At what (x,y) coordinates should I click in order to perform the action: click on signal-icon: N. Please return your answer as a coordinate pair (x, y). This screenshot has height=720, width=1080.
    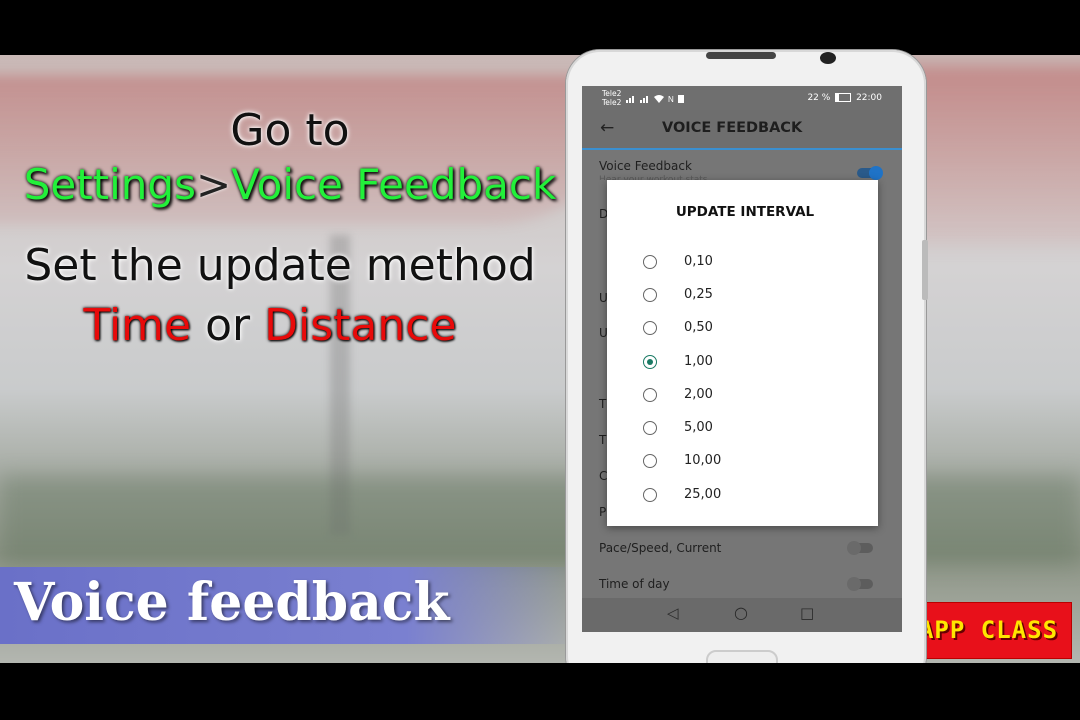
    Looking at the image, I should click on (655, 99).